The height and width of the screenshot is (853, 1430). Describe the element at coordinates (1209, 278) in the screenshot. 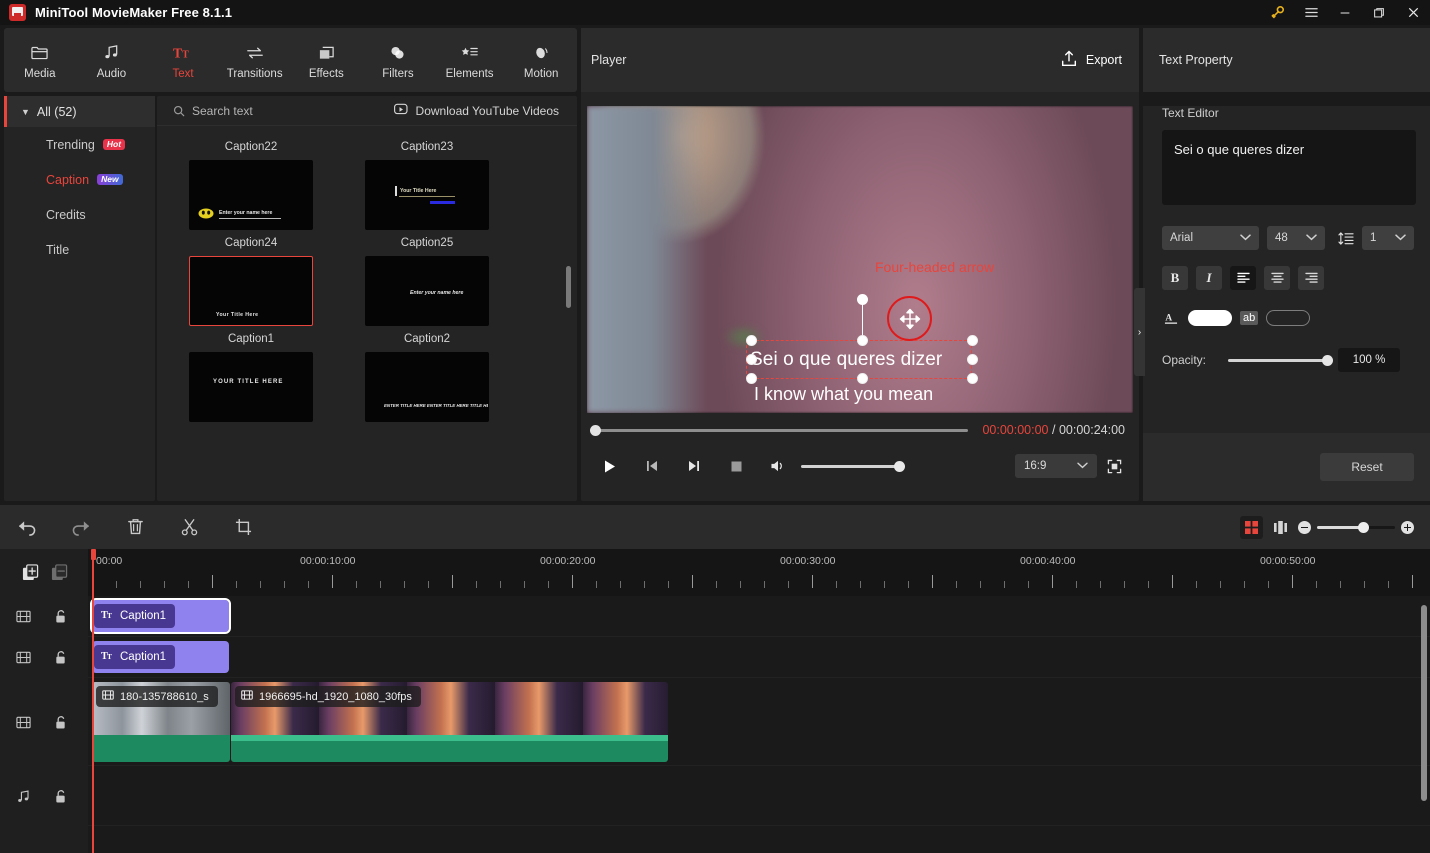

I see `italic-button: I` at that location.